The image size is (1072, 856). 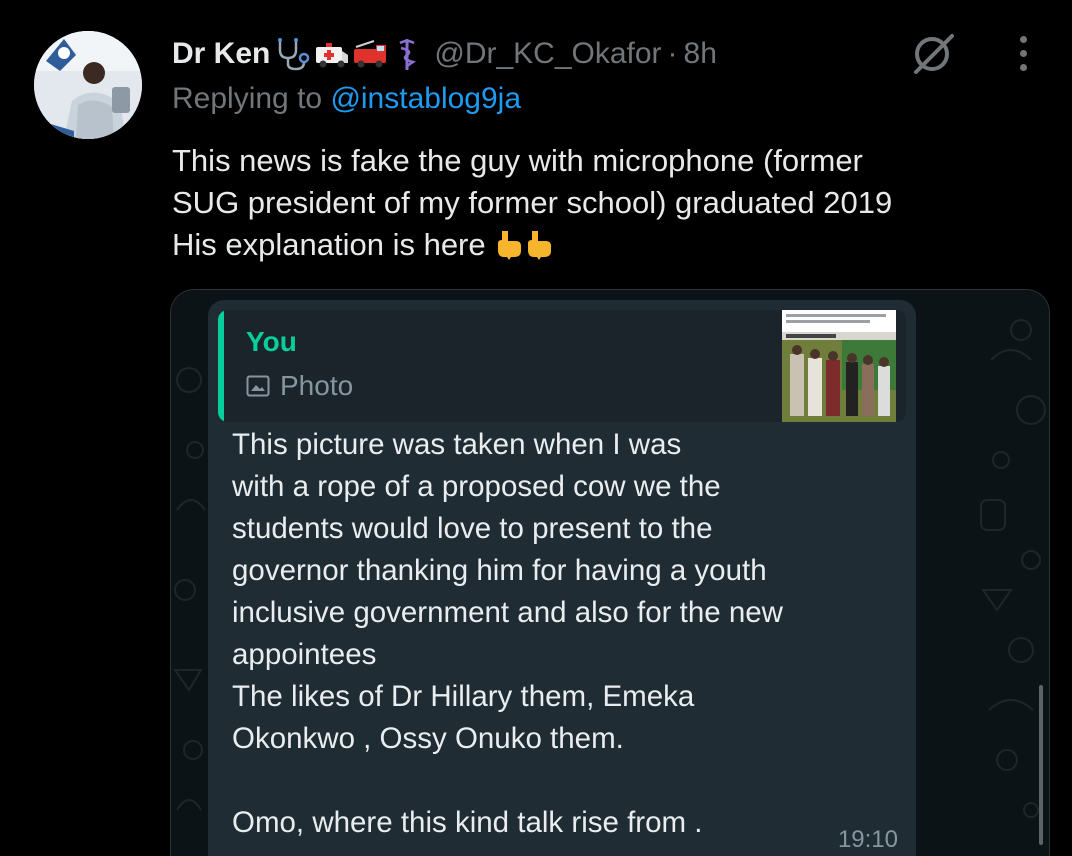 I want to click on grok-icon, so click(x=933, y=53).